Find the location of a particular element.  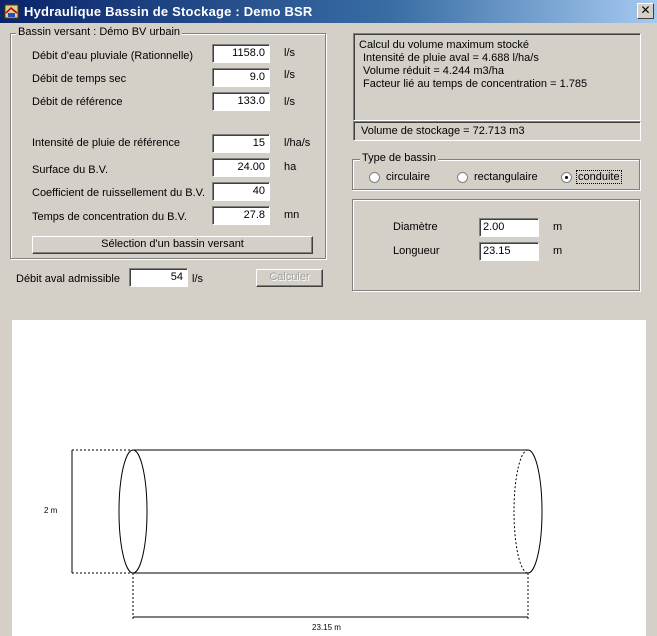

surface-bv-label: Surface du B.V. is located at coordinates (70, 170).